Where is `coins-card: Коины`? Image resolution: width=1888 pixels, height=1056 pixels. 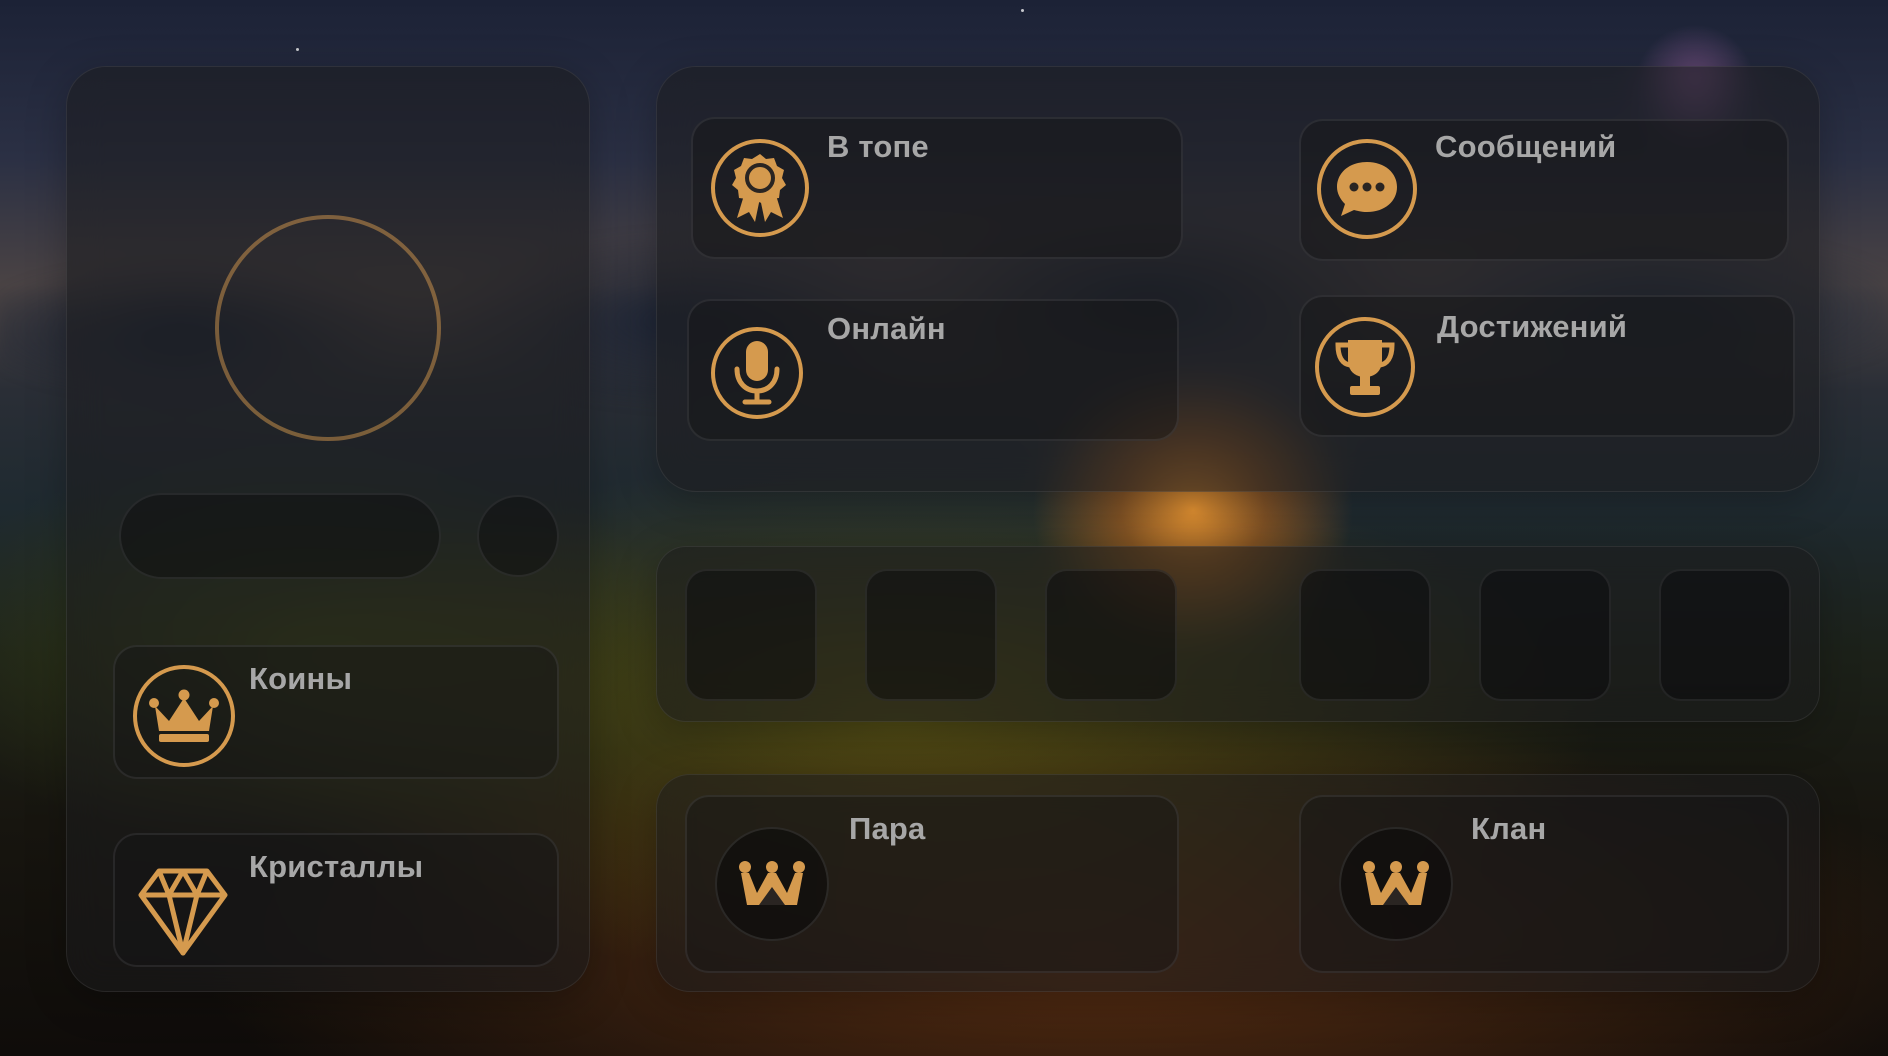
coins-card: Коины is located at coordinates (336, 712).